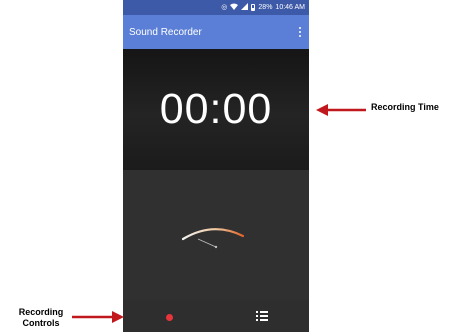 The image size is (463, 332). What do you see at coordinates (290, 7) in the screenshot?
I see `status-time: 10:46 AM` at bounding box center [290, 7].